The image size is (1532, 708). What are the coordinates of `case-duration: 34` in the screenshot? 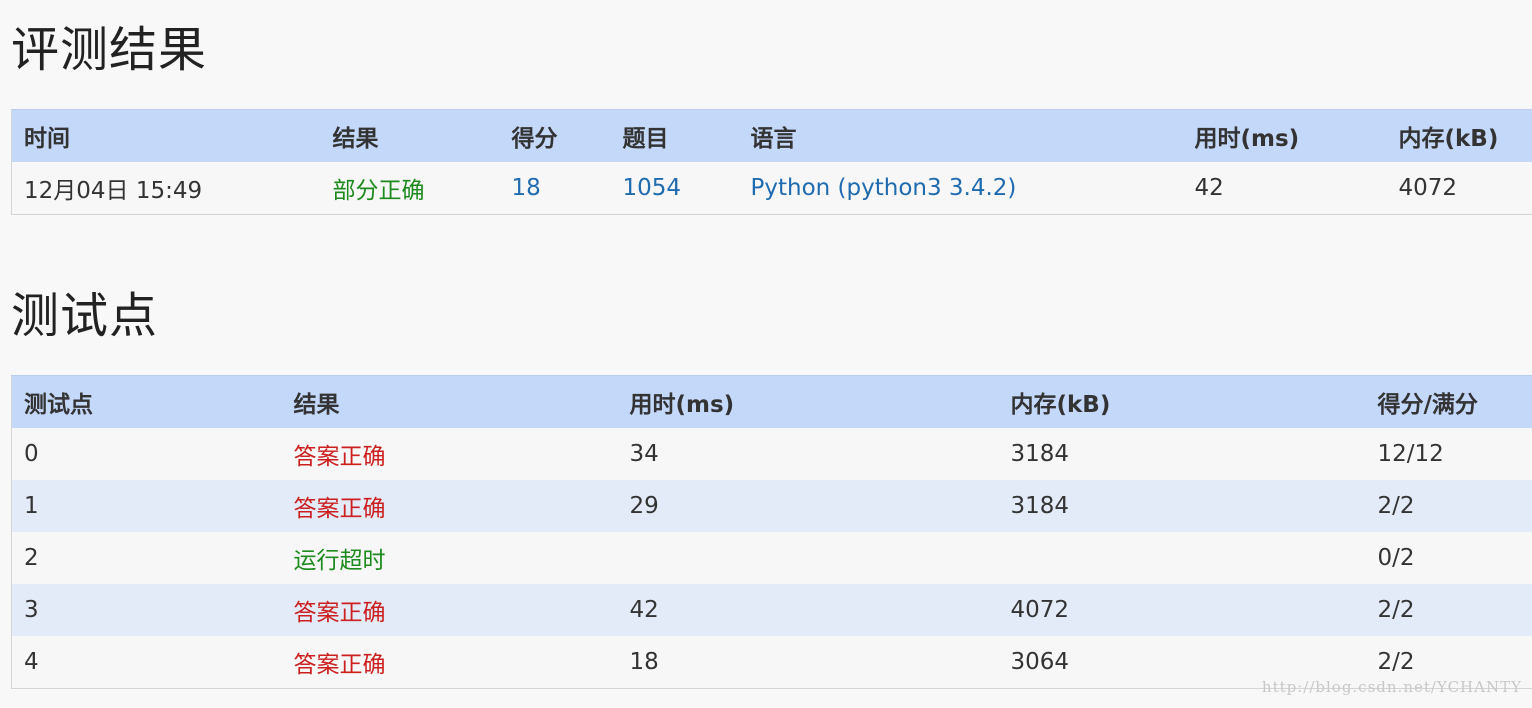 It's located at (808, 454).